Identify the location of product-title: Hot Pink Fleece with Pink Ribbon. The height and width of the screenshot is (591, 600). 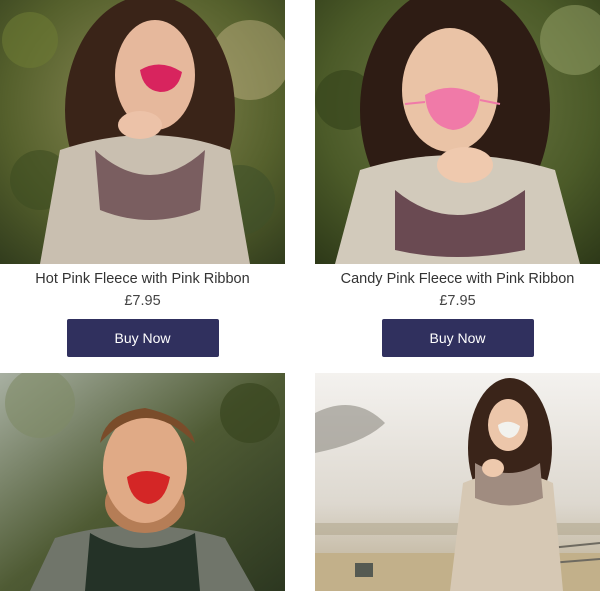
(142, 279).